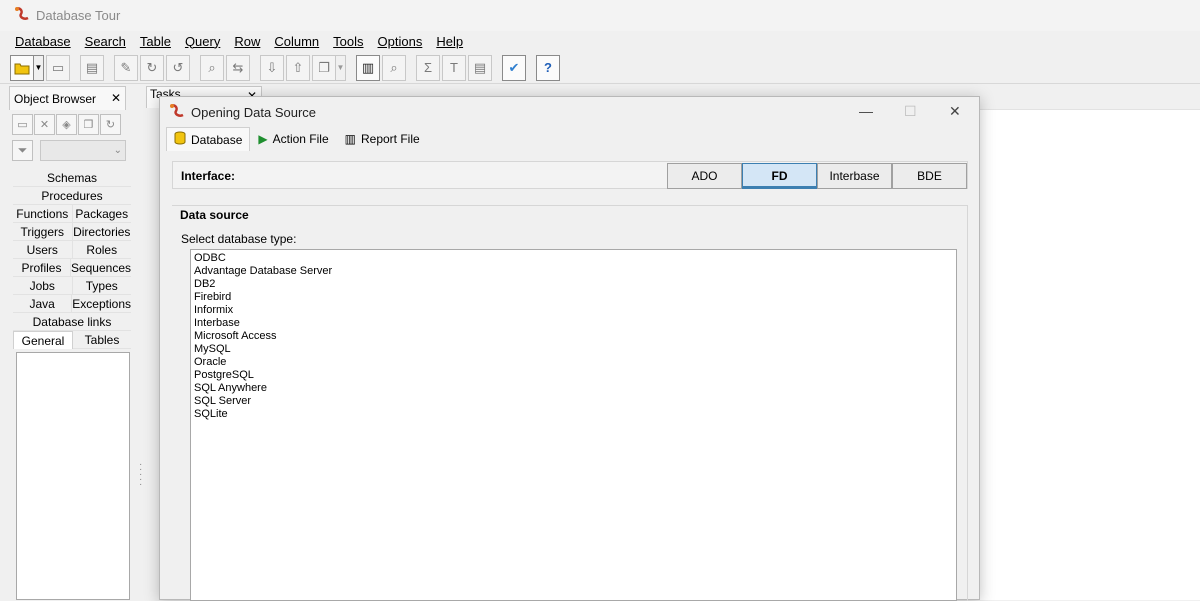  Describe the element at coordinates (22, 67) in the screenshot. I see `open-database-icon` at that location.